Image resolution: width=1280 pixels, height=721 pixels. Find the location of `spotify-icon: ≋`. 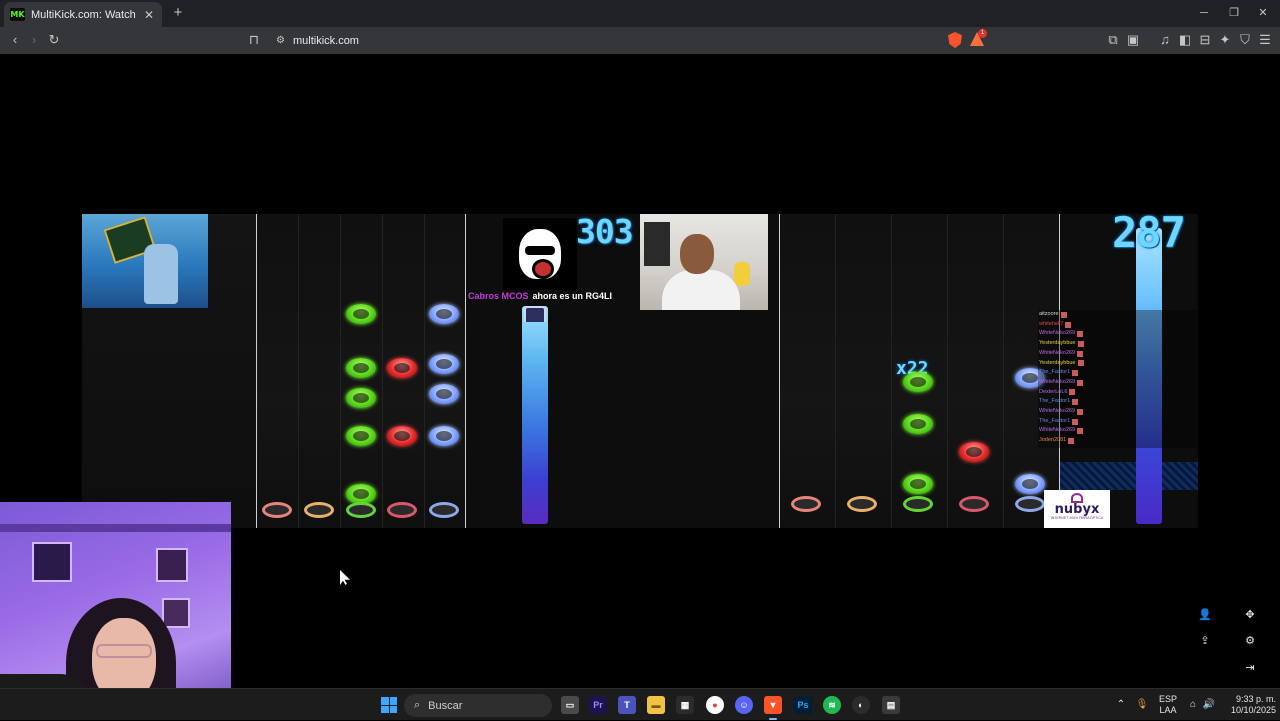

spotify-icon: ≋ is located at coordinates (832, 705).